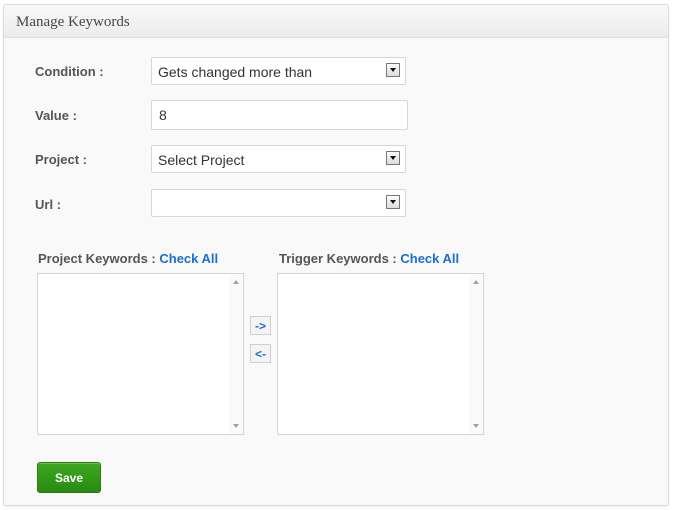 The width and height of the screenshot is (675, 511). I want to click on url-label: Url :, so click(48, 204).